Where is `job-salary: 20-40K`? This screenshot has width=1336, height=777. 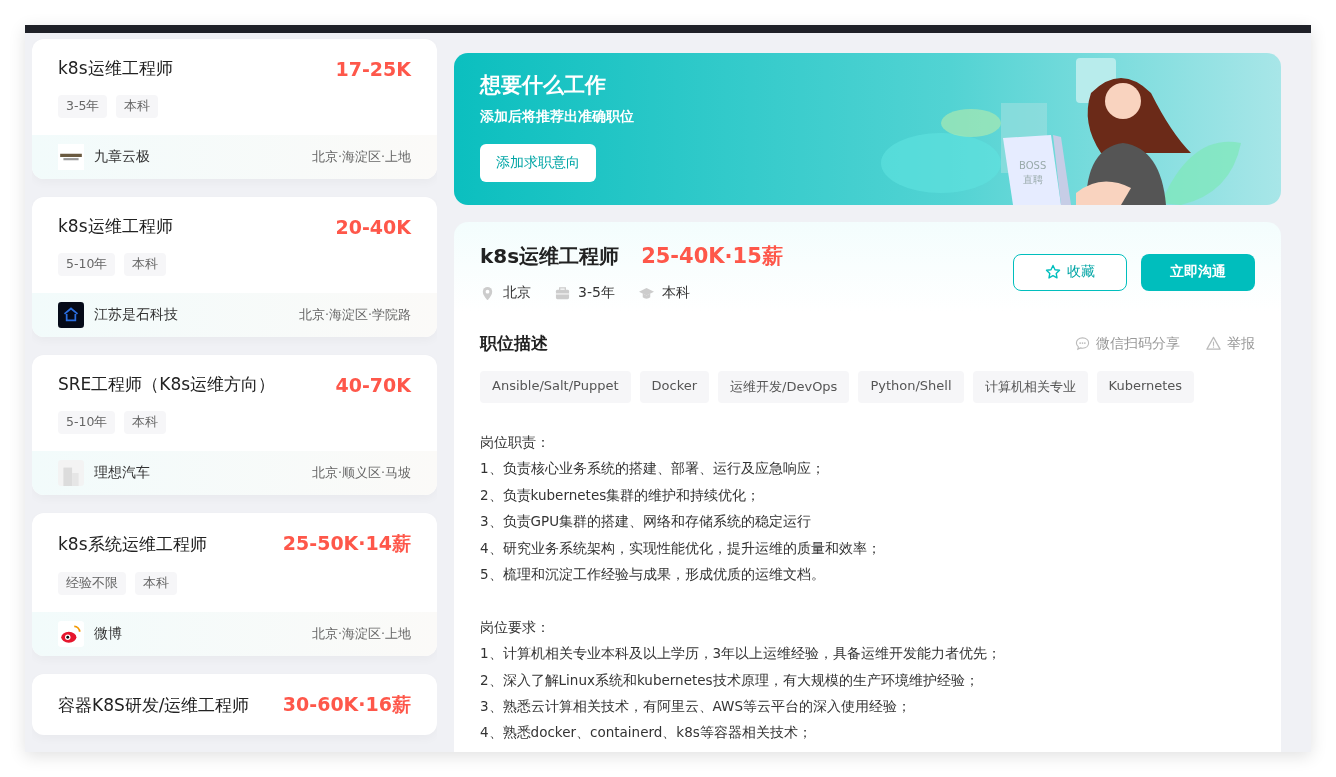
job-salary: 20-40K is located at coordinates (373, 226).